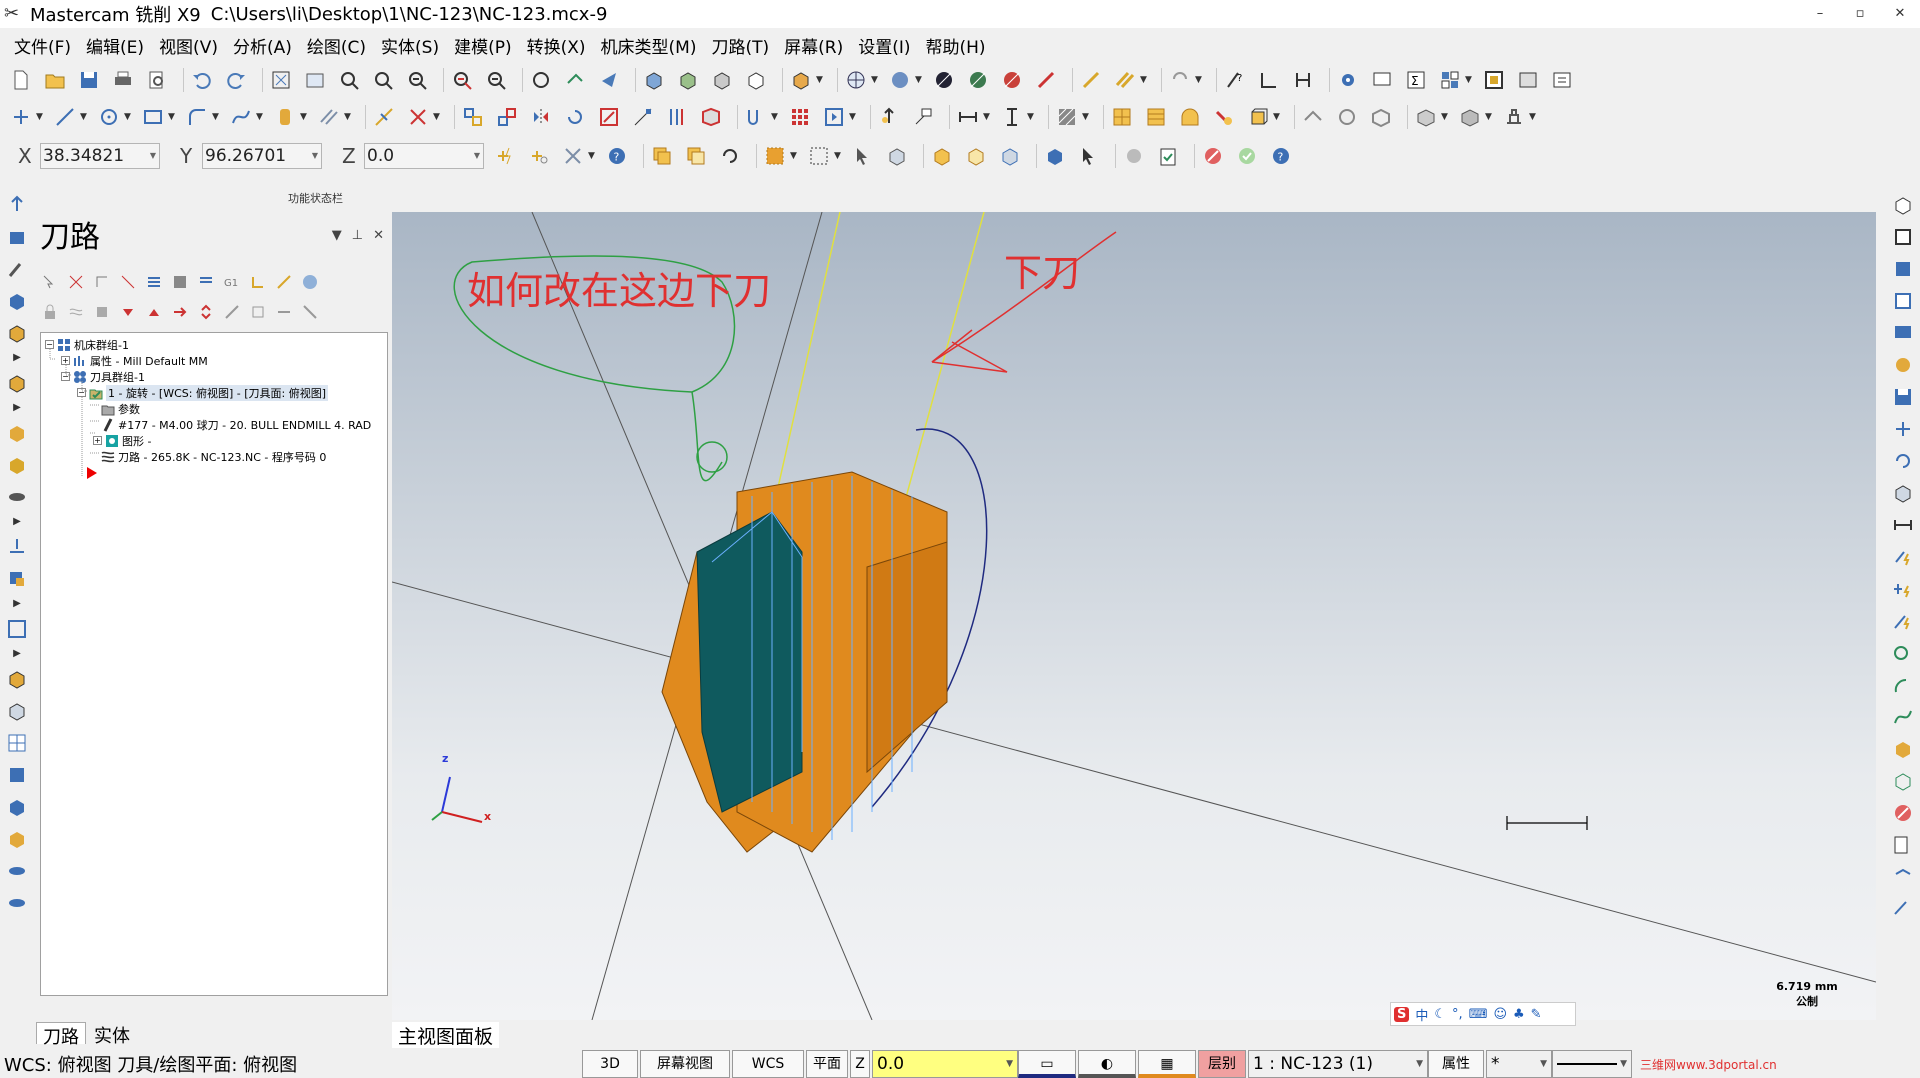 The width and height of the screenshot is (1920, 1078). I want to click on restore-button: ▫, so click(1860, 14).